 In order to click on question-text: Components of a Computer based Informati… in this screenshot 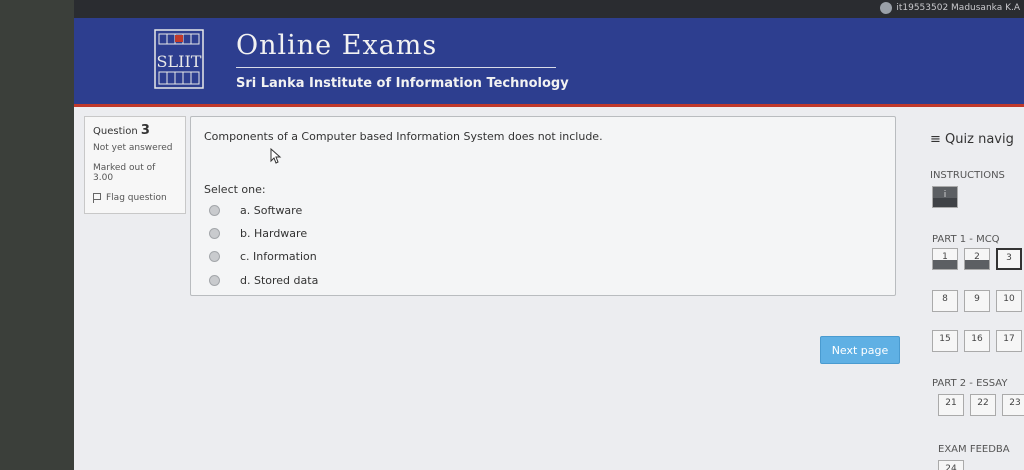, I will do `click(403, 136)`.